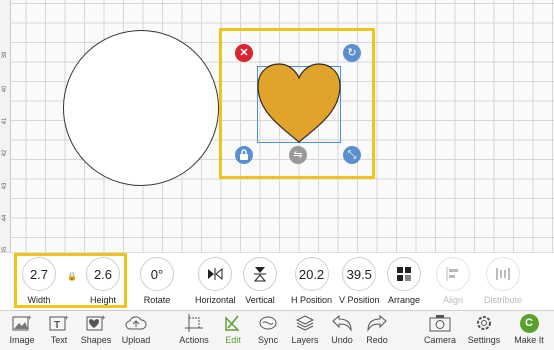 The height and width of the screenshot is (350, 554). Describe the element at coordinates (305, 340) in the screenshot. I see `nav-layers-label: Layers` at that location.